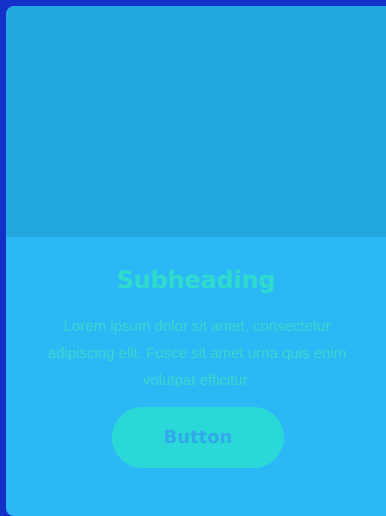 This screenshot has width=386, height=516. What do you see at coordinates (196, 280) in the screenshot?
I see `card-subheading: Subheading` at bounding box center [196, 280].